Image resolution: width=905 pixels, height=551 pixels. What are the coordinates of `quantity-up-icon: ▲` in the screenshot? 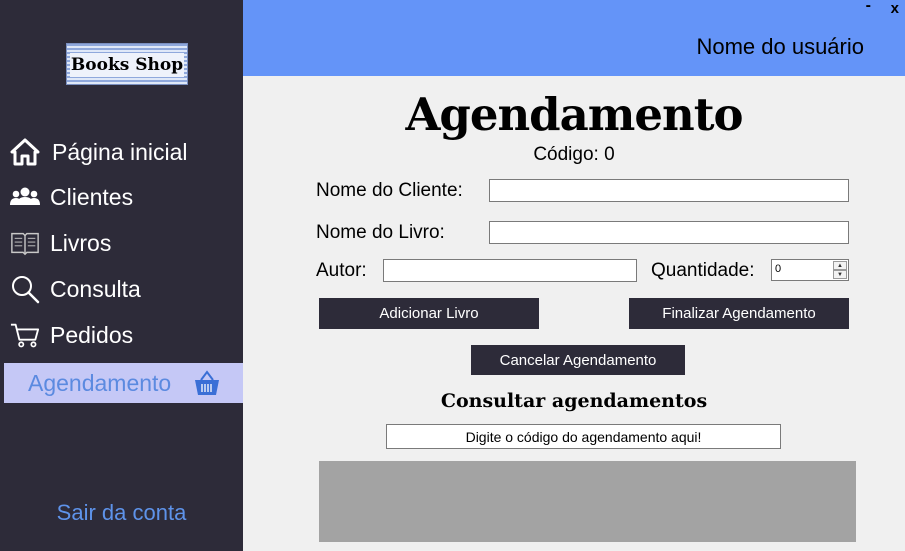 It's located at (840, 265).